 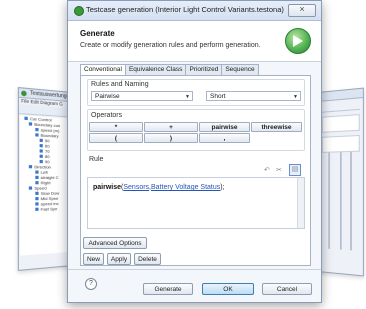 What do you see at coordinates (116, 127) in the screenshot?
I see `operator-multiply-button: *` at bounding box center [116, 127].